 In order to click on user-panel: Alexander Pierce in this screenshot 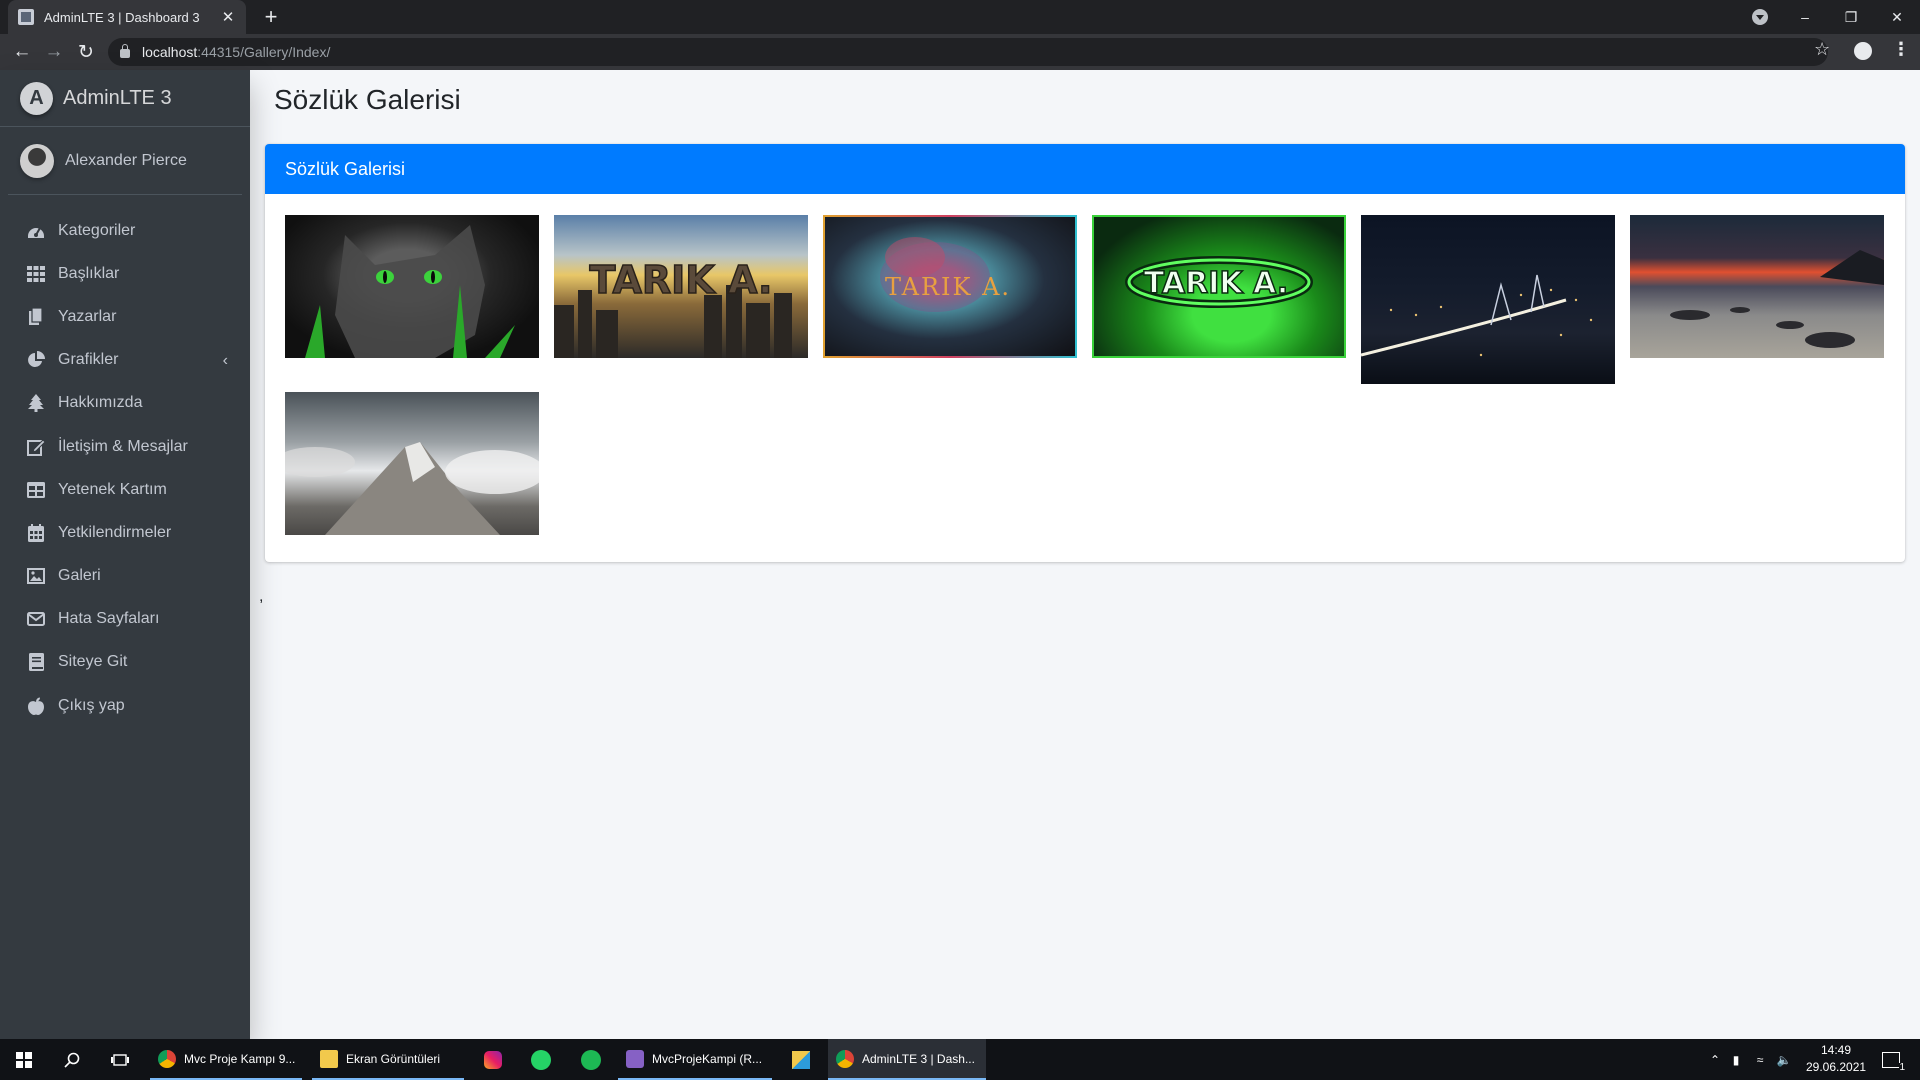, I will do `click(125, 161)`.